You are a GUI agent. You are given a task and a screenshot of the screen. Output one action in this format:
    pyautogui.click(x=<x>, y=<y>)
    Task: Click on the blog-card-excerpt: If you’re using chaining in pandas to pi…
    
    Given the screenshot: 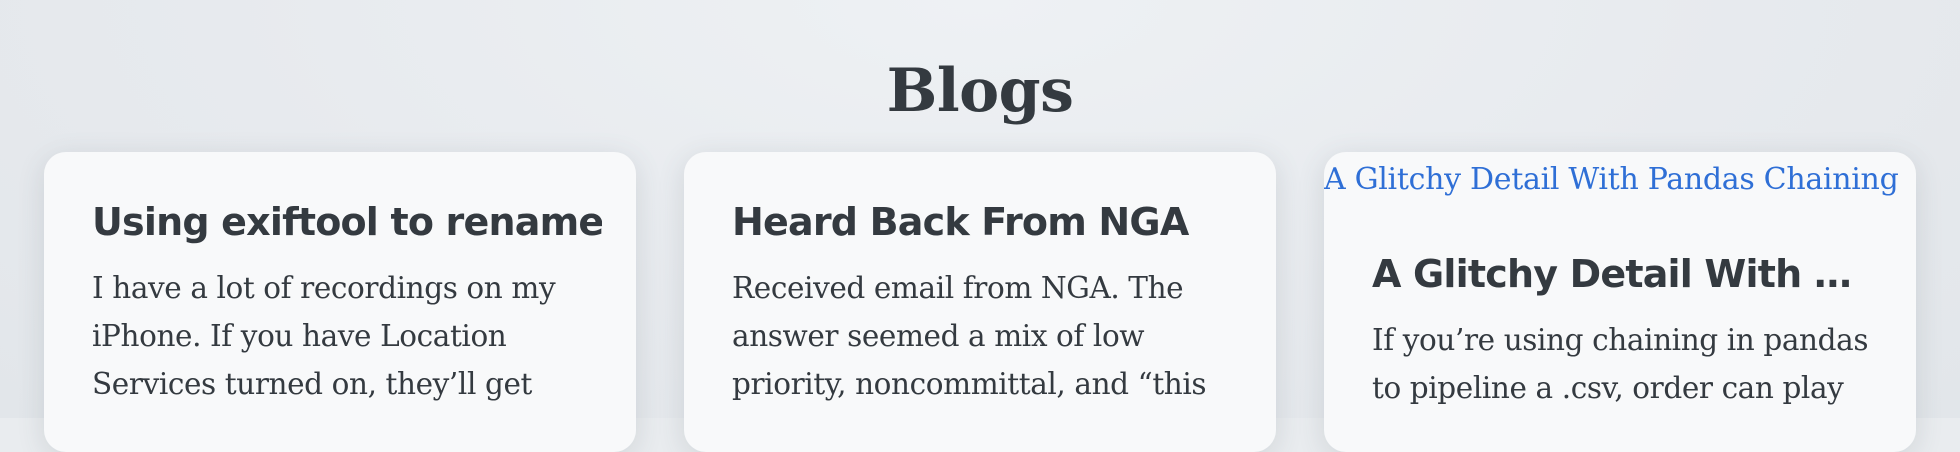 What is the action you would take?
    pyautogui.click(x=1620, y=364)
    